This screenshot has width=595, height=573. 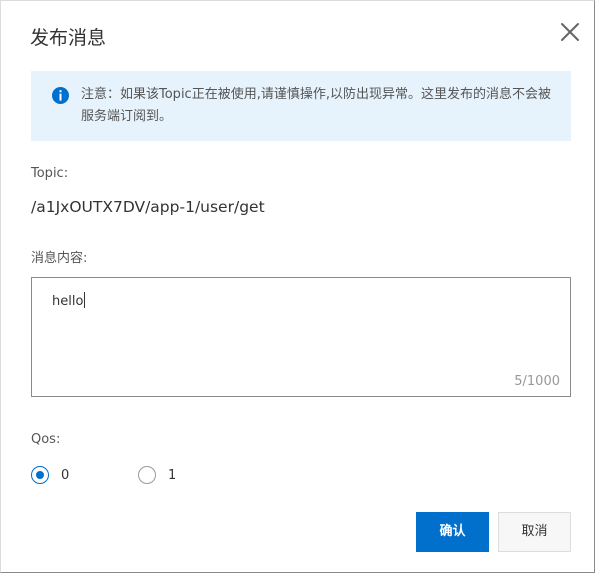 What do you see at coordinates (452, 532) in the screenshot?
I see `confirm-button: 确认` at bounding box center [452, 532].